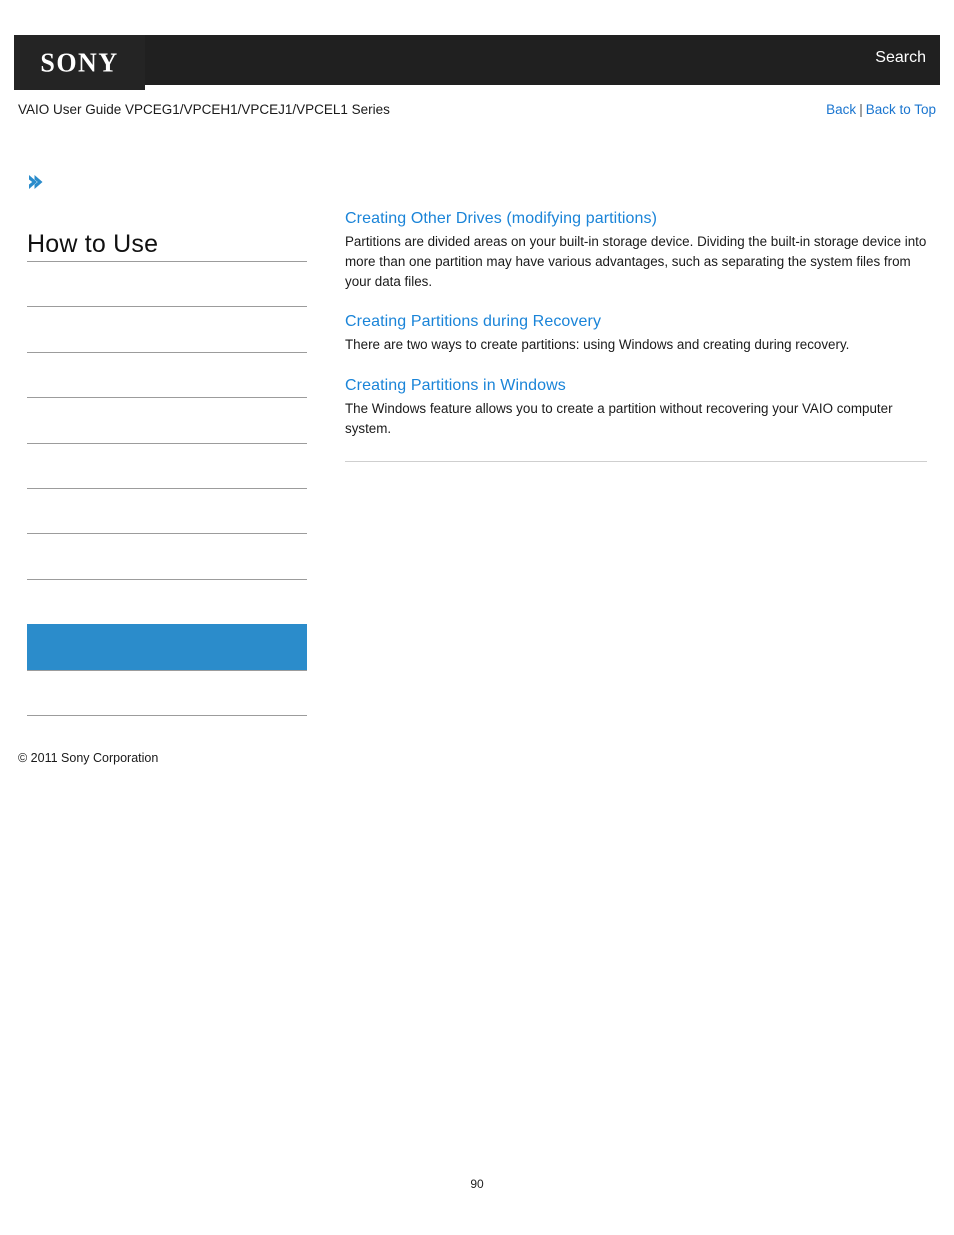 The width and height of the screenshot is (954, 1235). Describe the element at coordinates (477, 60) in the screenshot. I see `top-header-bar` at that location.